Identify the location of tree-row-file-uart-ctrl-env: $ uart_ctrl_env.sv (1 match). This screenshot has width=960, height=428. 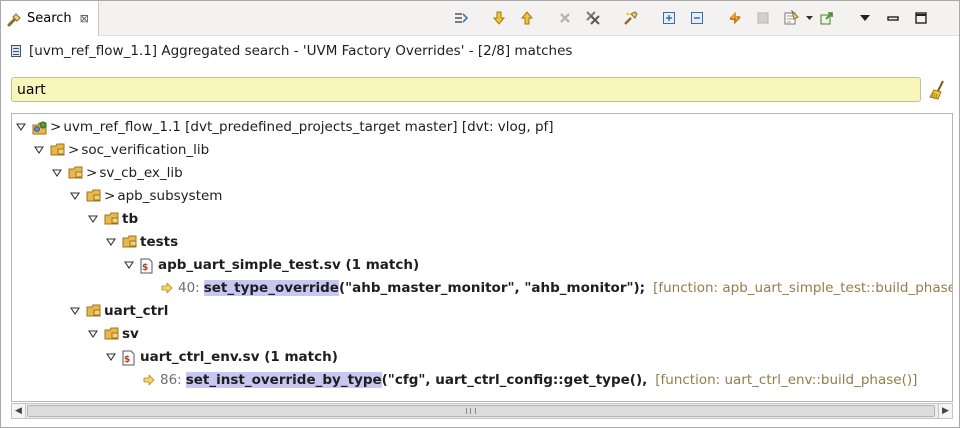
(221, 356).